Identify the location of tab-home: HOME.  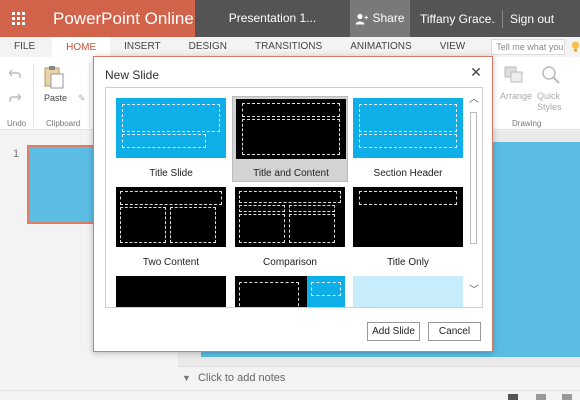
(81, 47).